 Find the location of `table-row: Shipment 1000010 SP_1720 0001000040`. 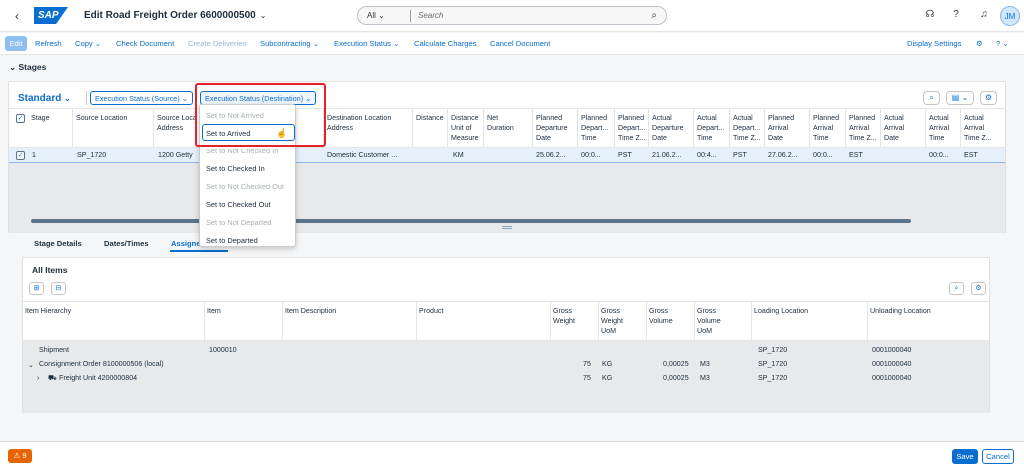

table-row: Shipment 1000010 SP_1720 0001000040 is located at coordinates (506, 350).